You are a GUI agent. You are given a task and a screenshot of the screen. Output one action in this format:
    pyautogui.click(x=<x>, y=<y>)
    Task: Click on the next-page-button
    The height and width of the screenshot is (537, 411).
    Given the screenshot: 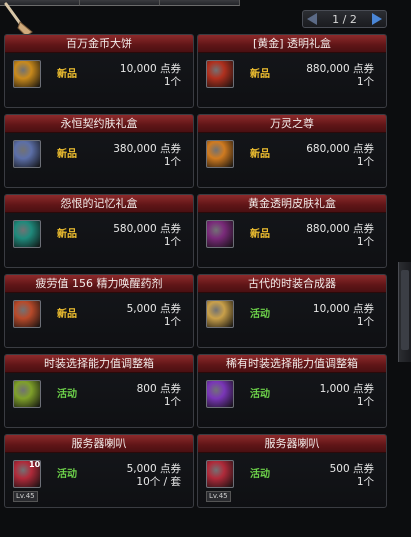 What is the action you would take?
    pyautogui.click(x=376, y=19)
    